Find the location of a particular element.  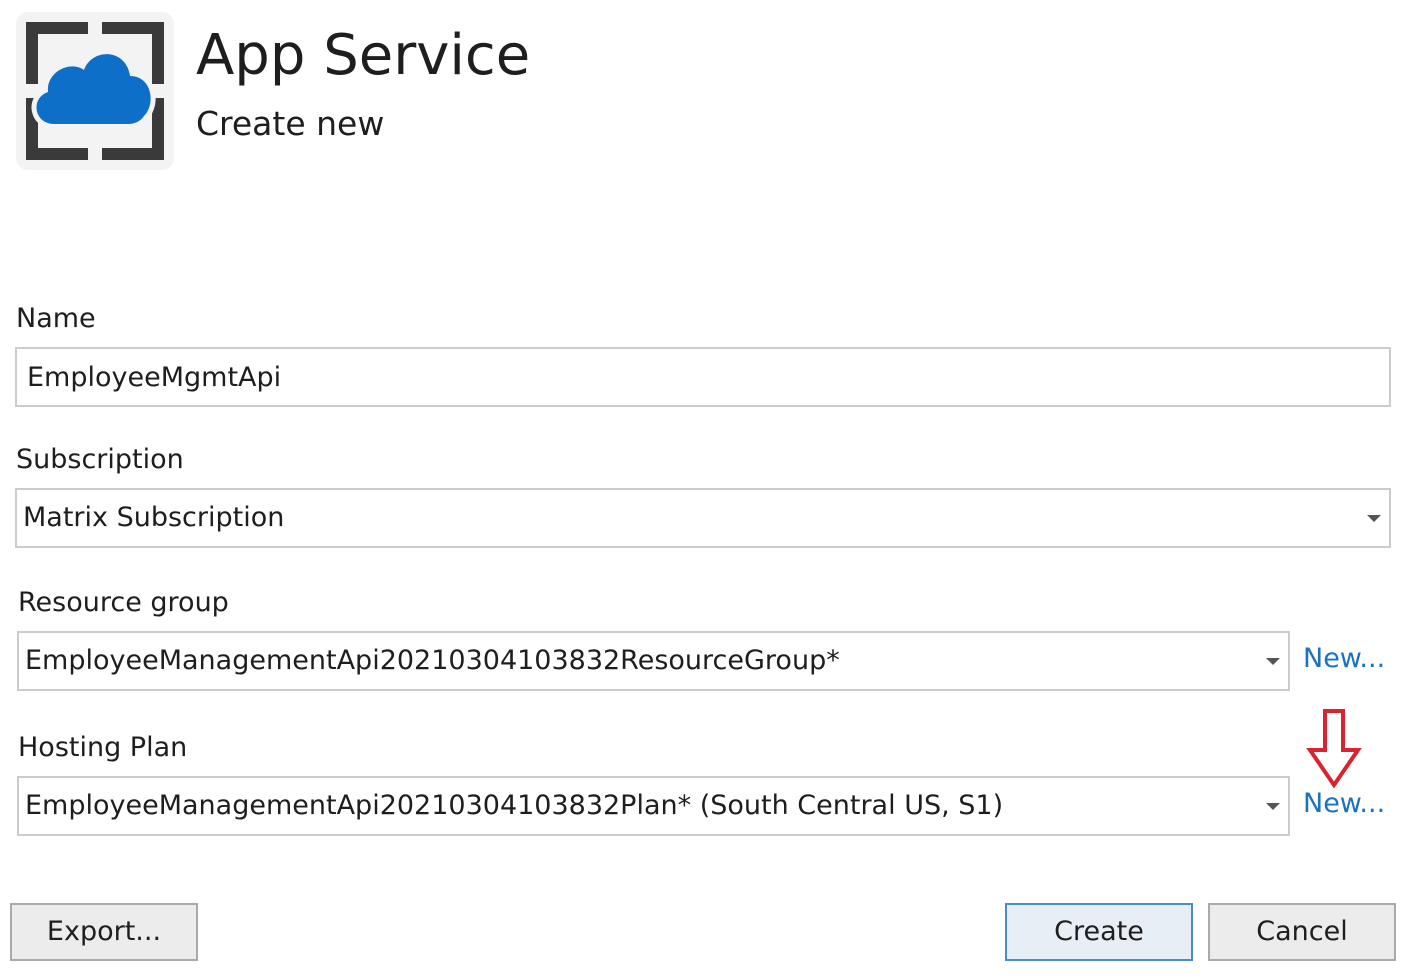

app-service-logo is located at coordinates (95, 91).